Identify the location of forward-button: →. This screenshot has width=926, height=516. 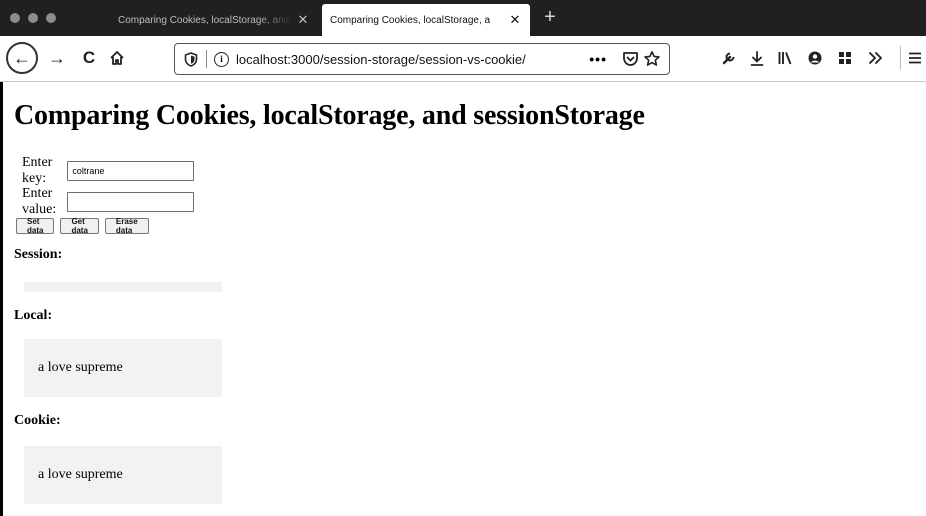
(57, 58).